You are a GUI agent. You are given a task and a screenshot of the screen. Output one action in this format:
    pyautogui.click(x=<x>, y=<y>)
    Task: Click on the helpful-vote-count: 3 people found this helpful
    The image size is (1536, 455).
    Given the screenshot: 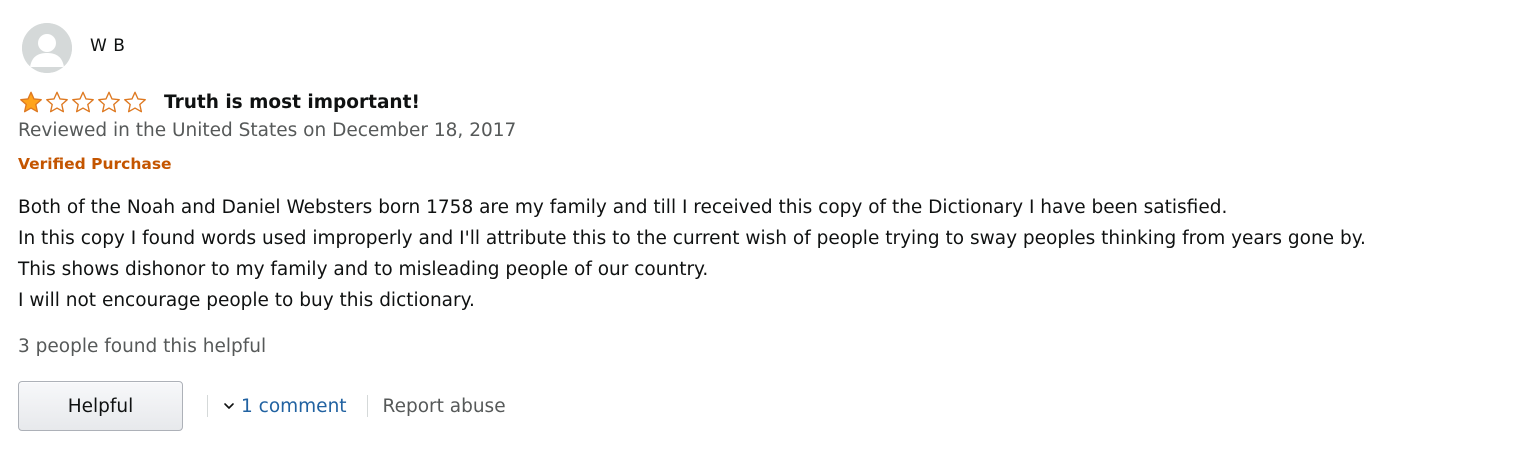 What is the action you would take?
    pyautogui.click(x=142, y=346)
    